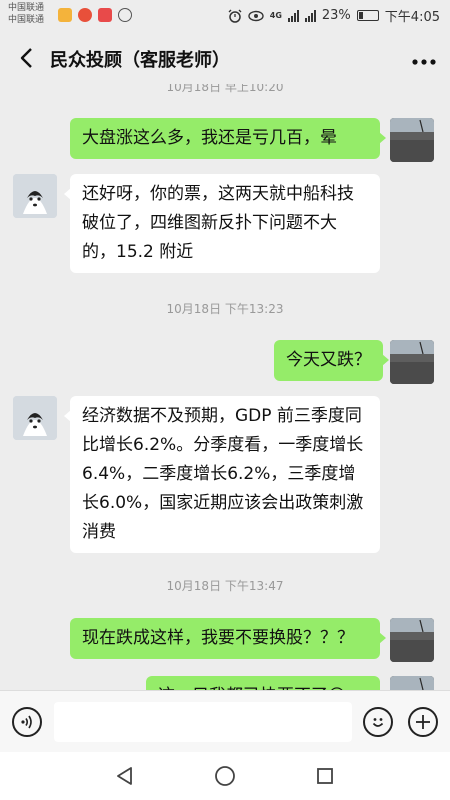  I want to click on emoji-icon, so click(378, 722).